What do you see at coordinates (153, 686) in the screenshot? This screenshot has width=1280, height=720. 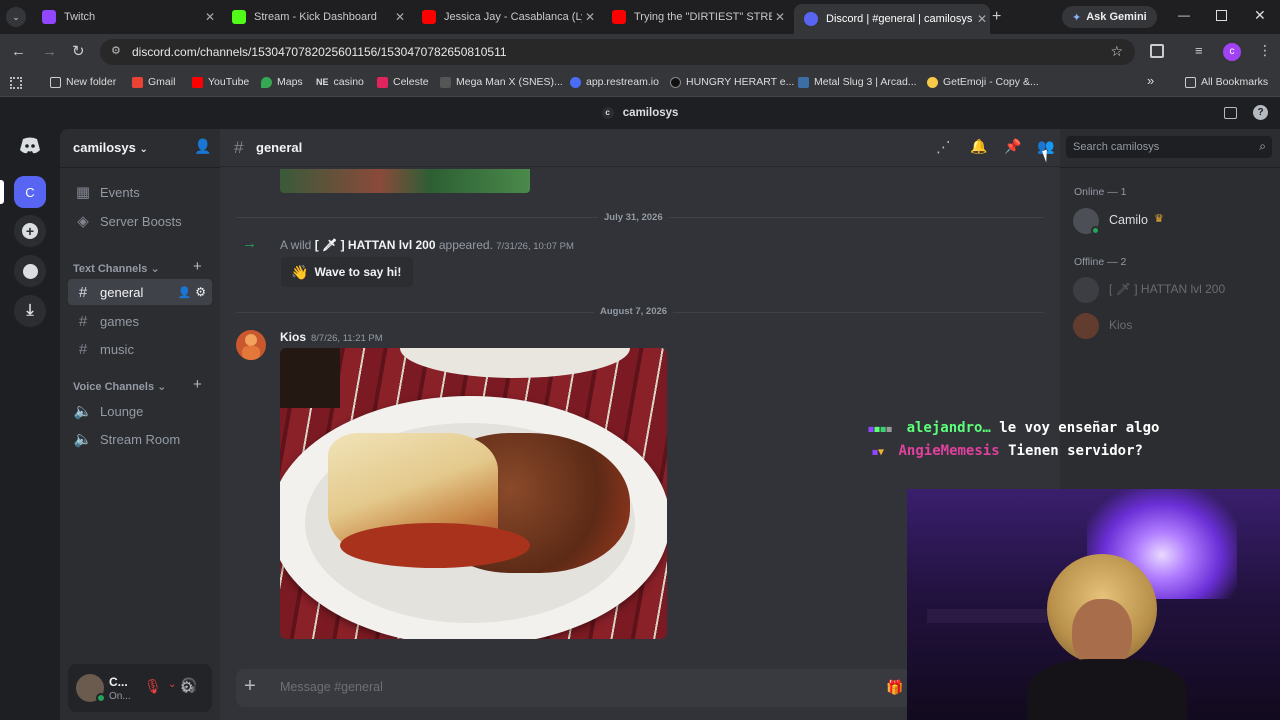 I see `mute-mic-icon: 🎙` at bounding box center [153, 686].